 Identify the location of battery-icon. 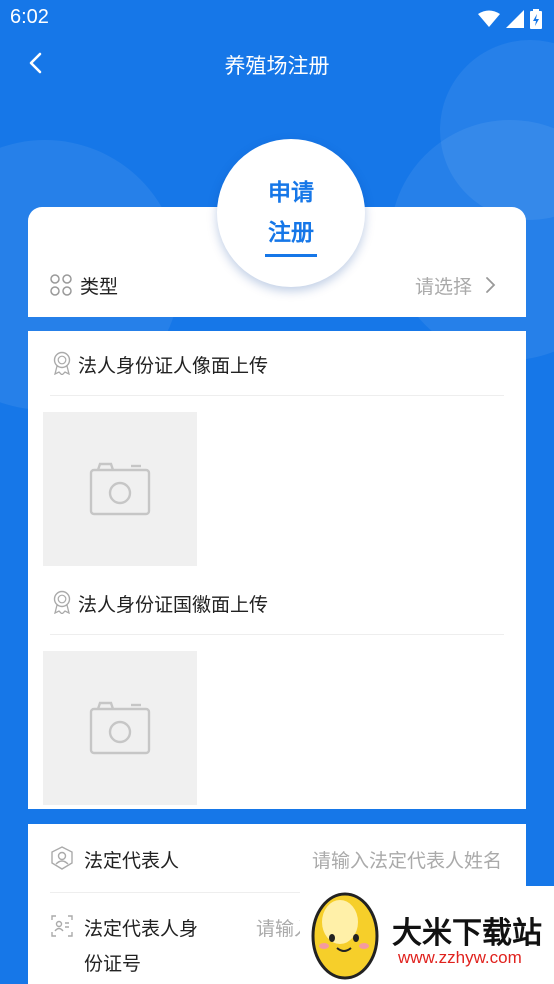
(536, 19).